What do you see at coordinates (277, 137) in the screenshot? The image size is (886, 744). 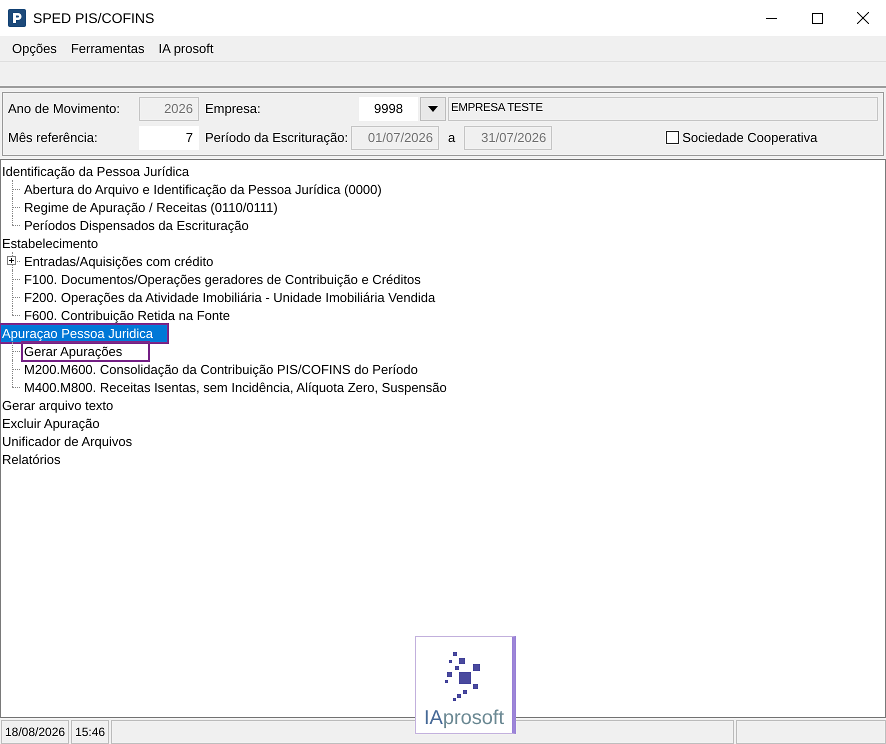 I see `field-label: Período da Escrituração:` at bounding box center [277, 137].